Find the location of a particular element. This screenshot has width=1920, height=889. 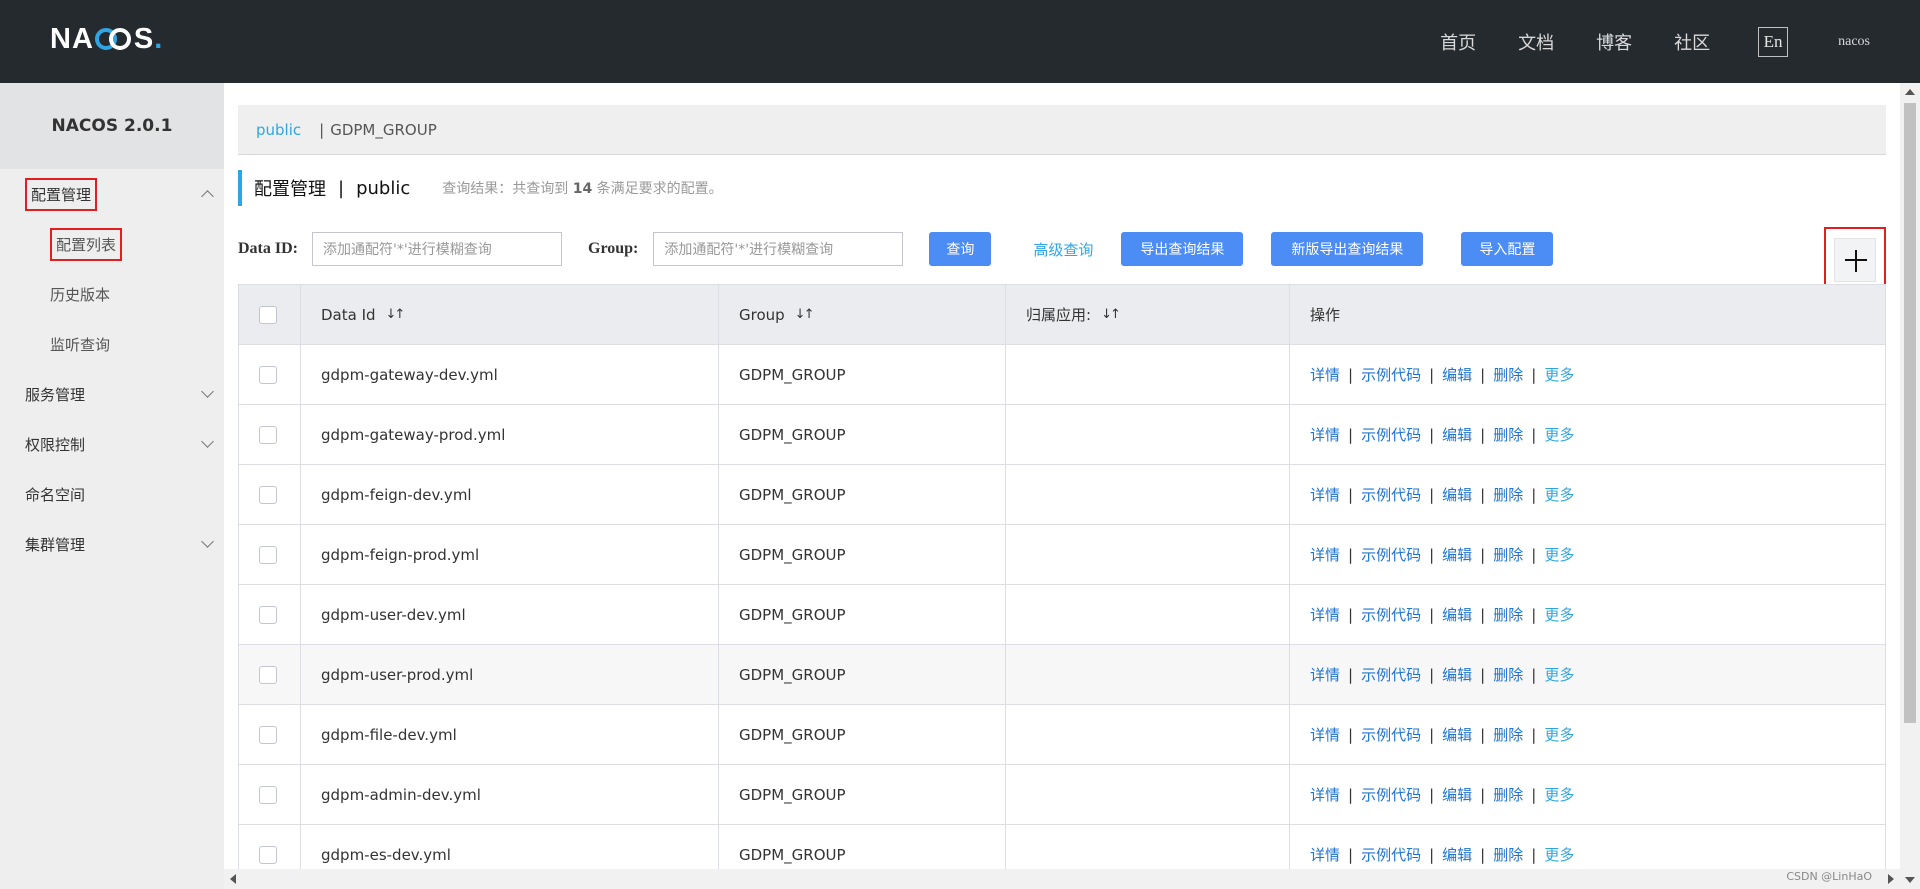

vertical-scrollbar is located at coordinates (1910, 486).